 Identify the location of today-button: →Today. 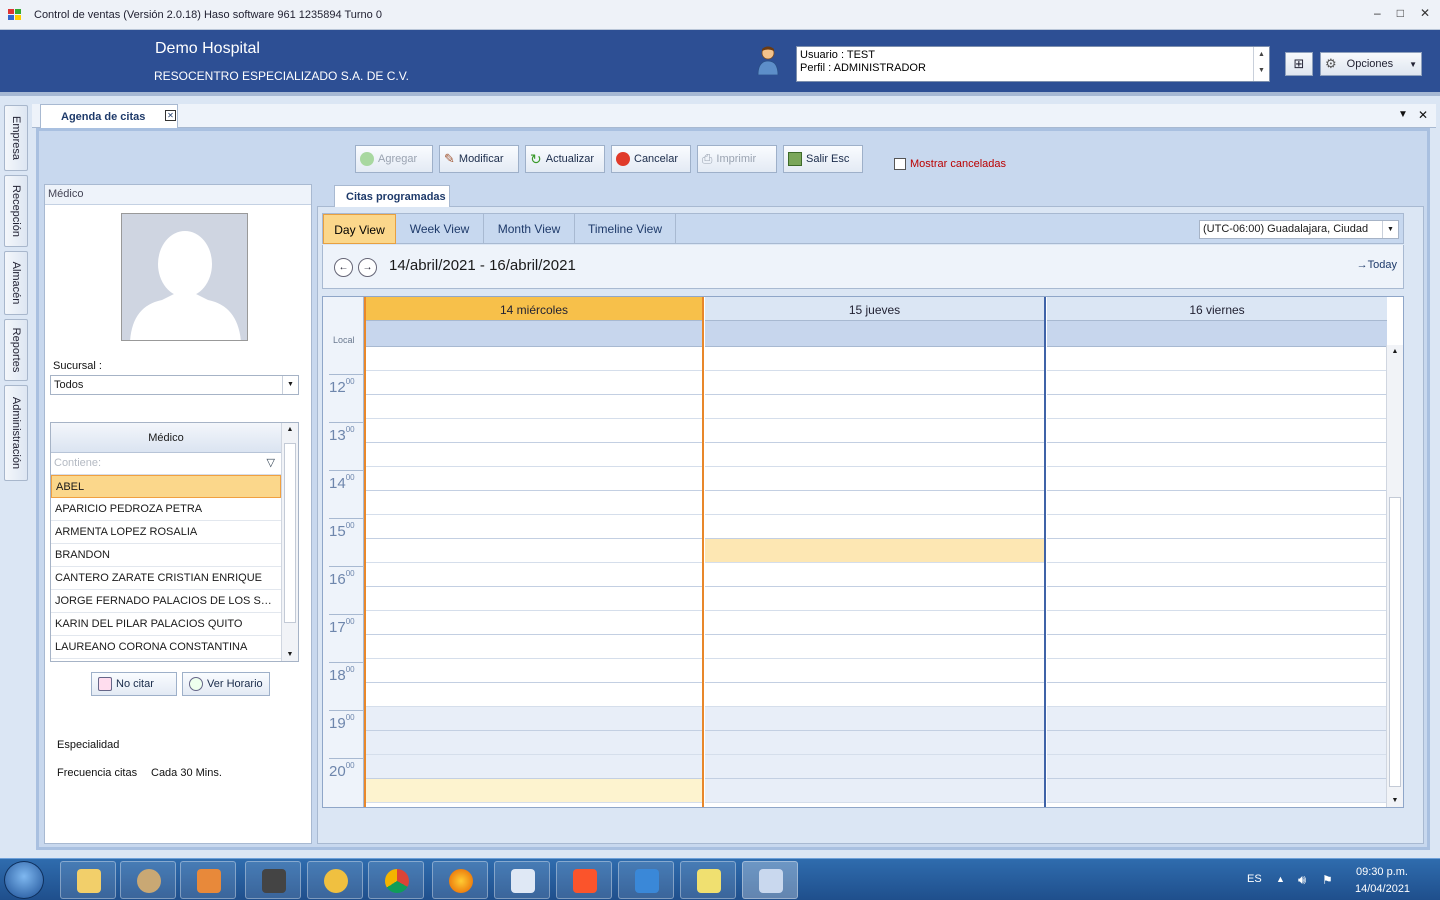
(1377, 265).